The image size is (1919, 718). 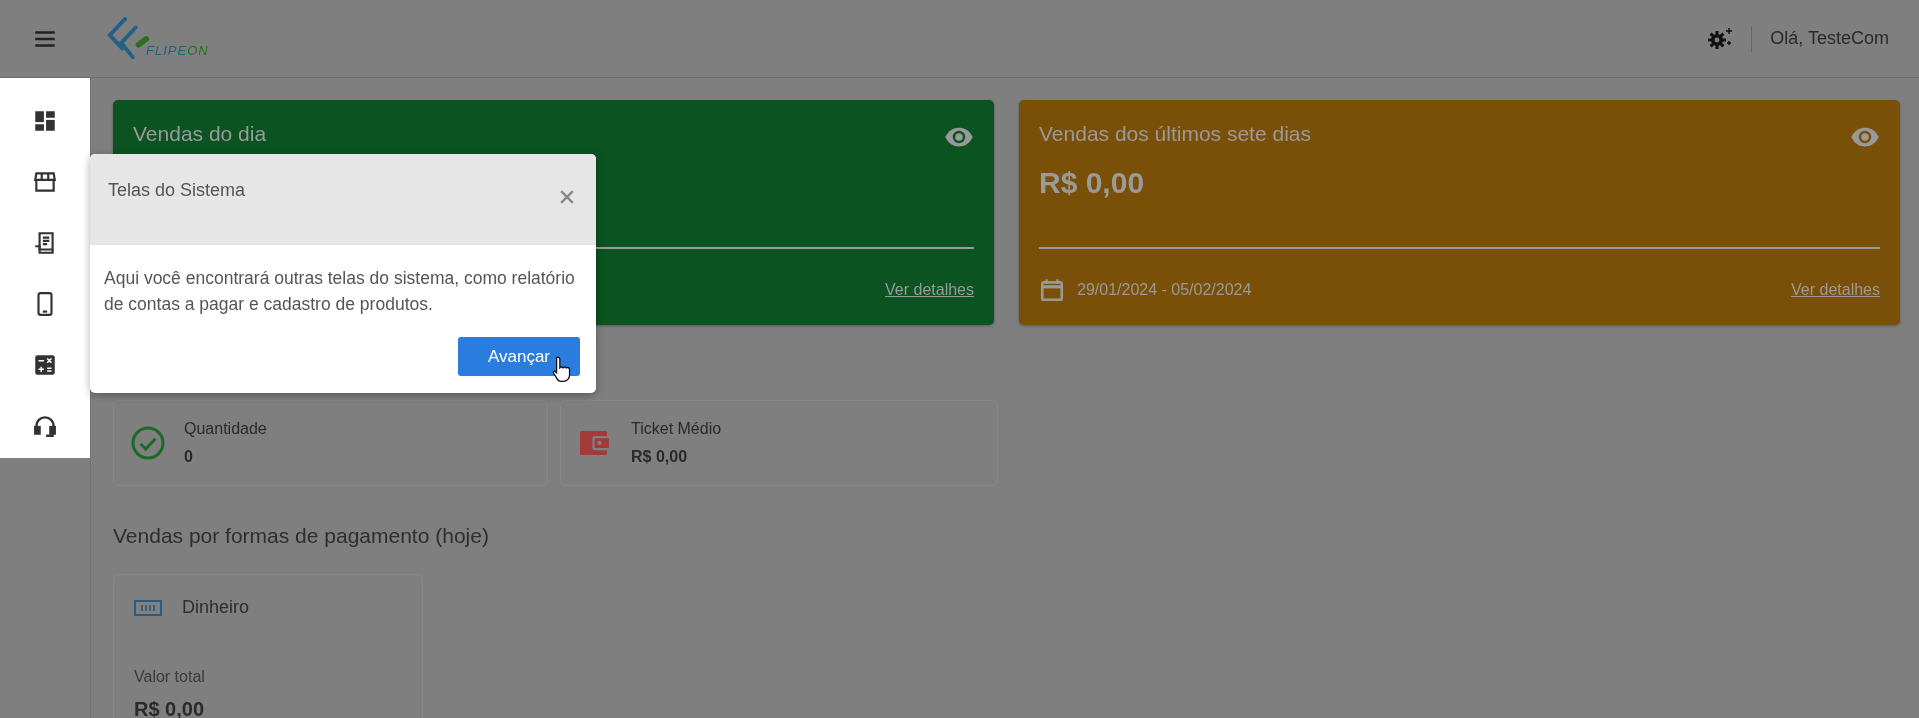 What do you see at coordinates (676, 429) in the screenshot?
I see `stat-label: Ticket Médio` at bounding box center [676, 429].